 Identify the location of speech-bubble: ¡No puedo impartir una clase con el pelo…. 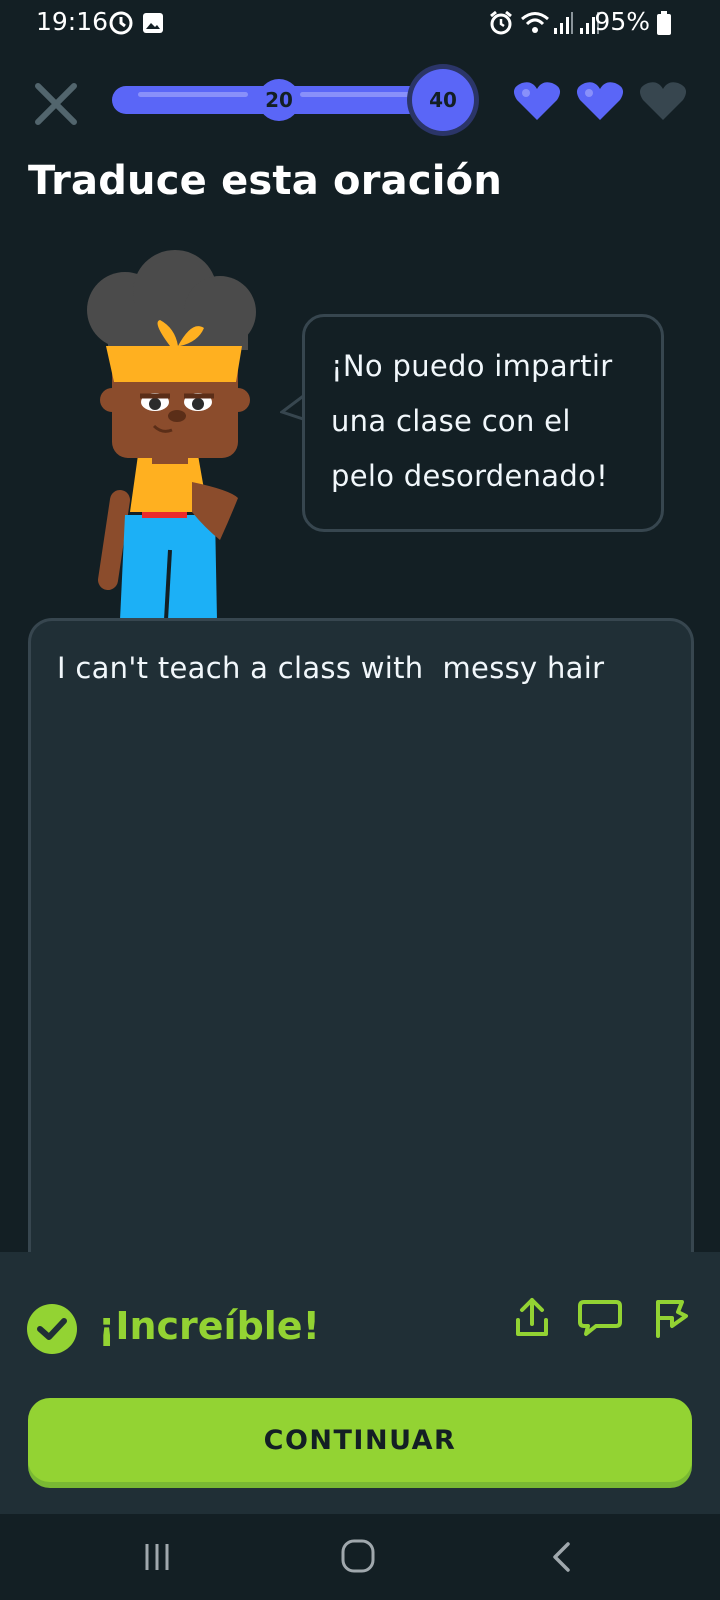
(483, 423).